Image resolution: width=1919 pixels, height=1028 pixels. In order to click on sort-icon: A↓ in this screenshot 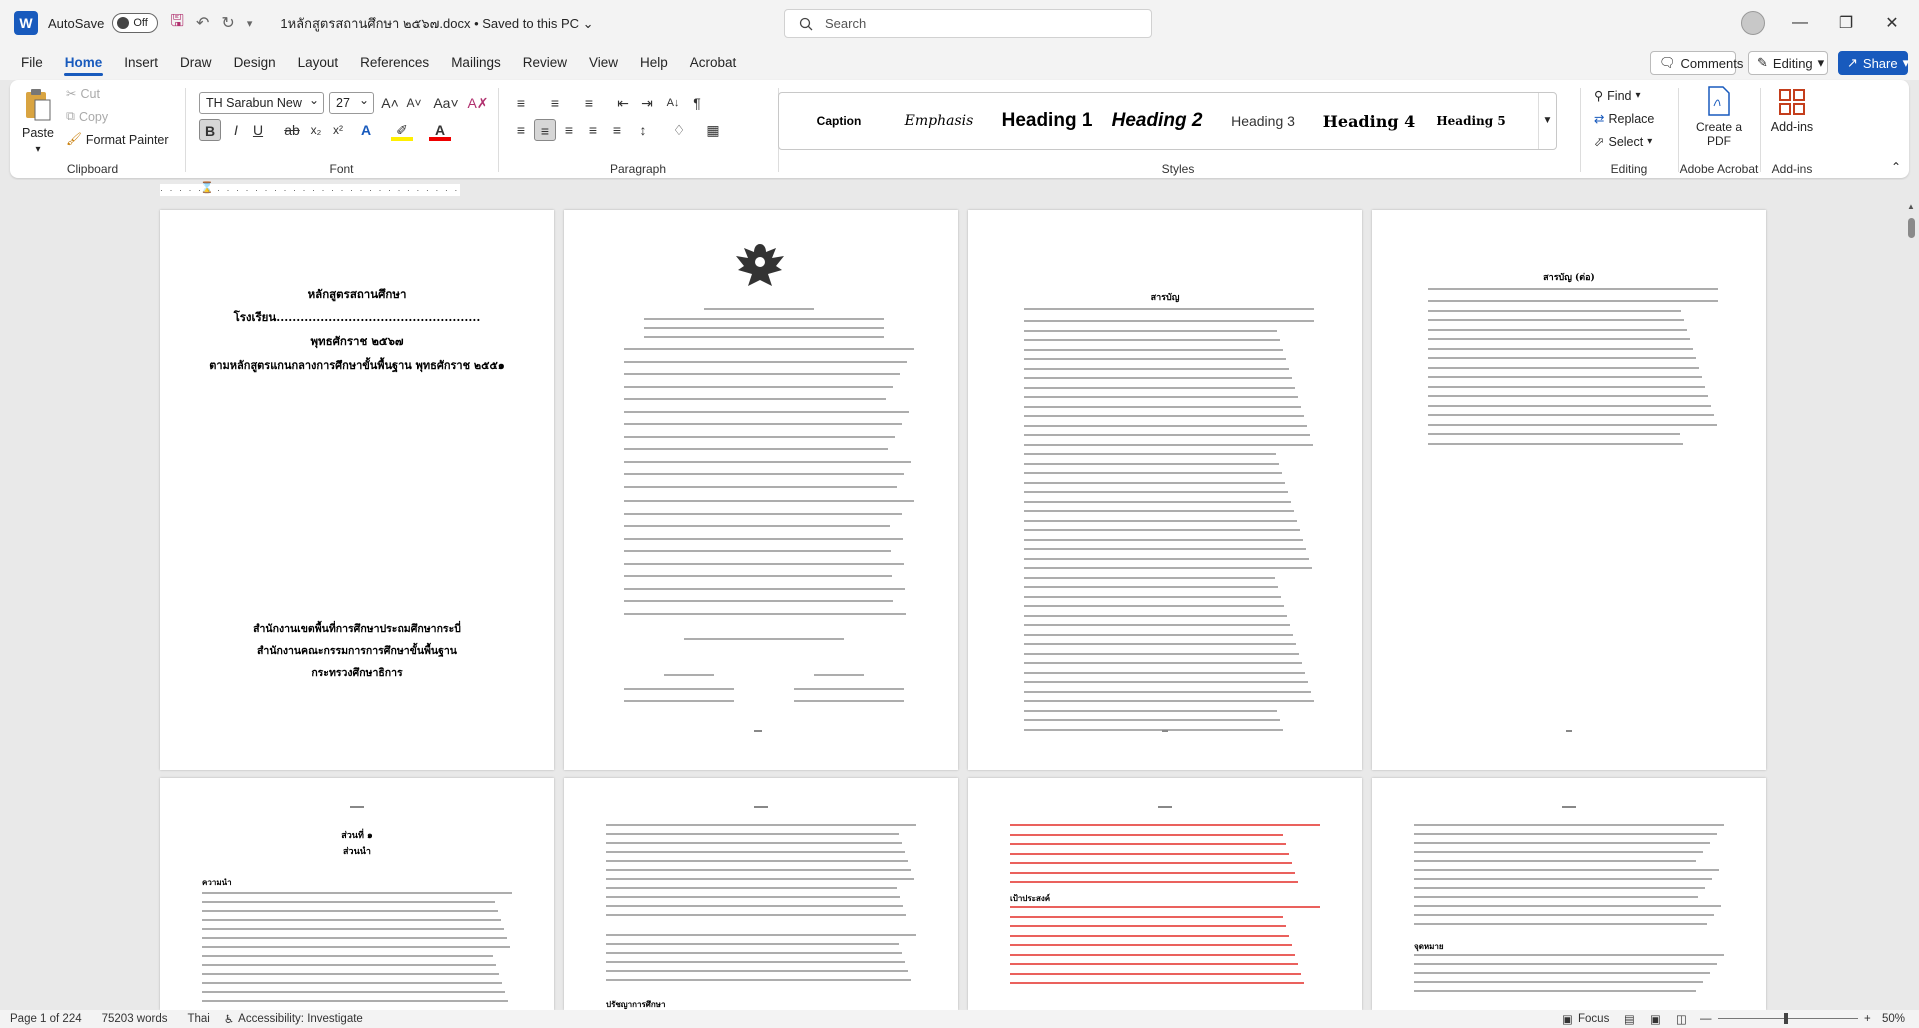, I will do `click(673, 103)`.